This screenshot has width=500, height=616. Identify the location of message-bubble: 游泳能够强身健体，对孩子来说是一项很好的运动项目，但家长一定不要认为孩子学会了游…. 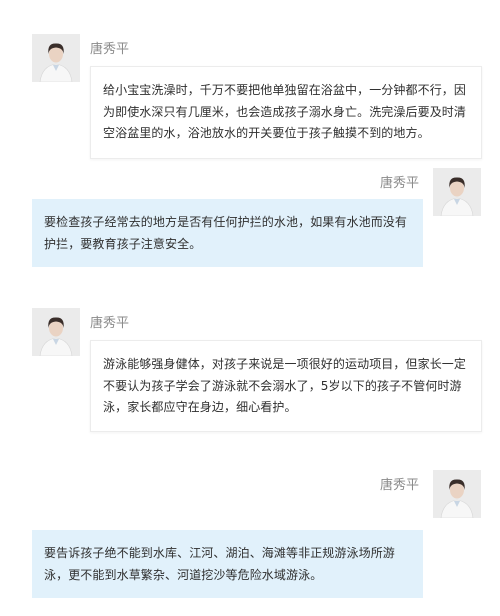
(286, 386).